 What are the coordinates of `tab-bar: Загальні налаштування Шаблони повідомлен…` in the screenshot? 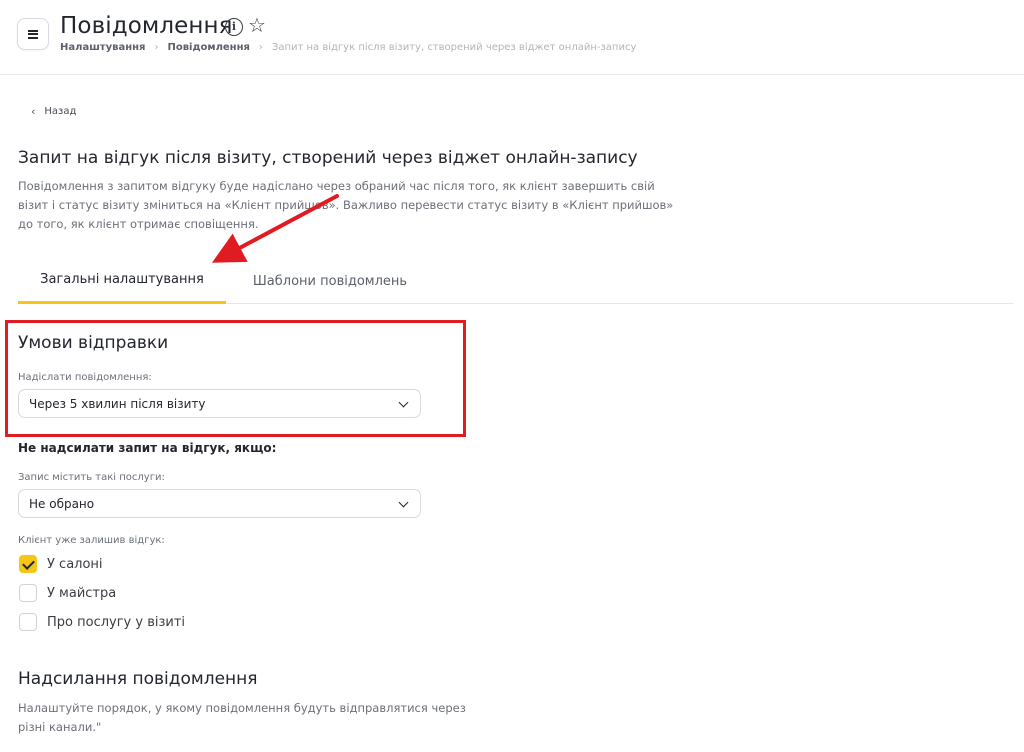 It's located at (516, 281).